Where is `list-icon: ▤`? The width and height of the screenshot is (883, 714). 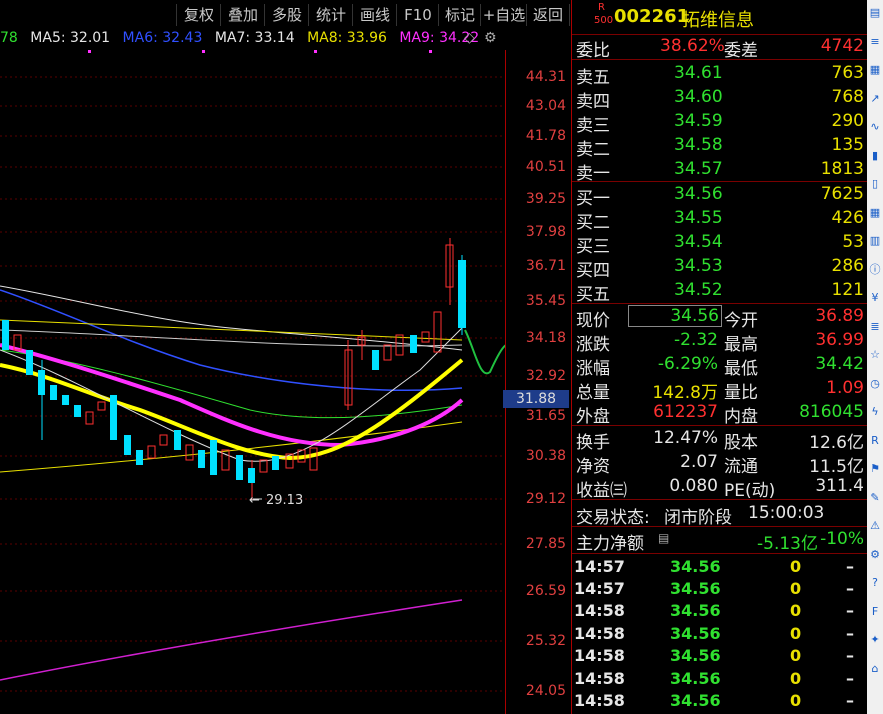 list-icon: ▤ is located at coordinates (663, 538).